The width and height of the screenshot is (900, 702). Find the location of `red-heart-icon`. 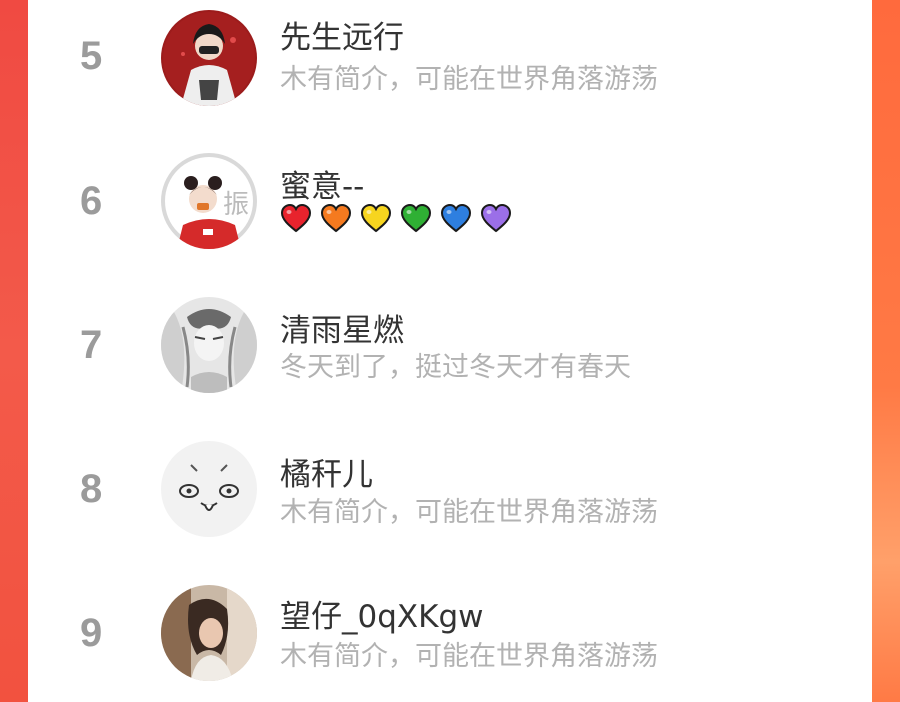

red-heart-icon is located at coordinates (296, 218).